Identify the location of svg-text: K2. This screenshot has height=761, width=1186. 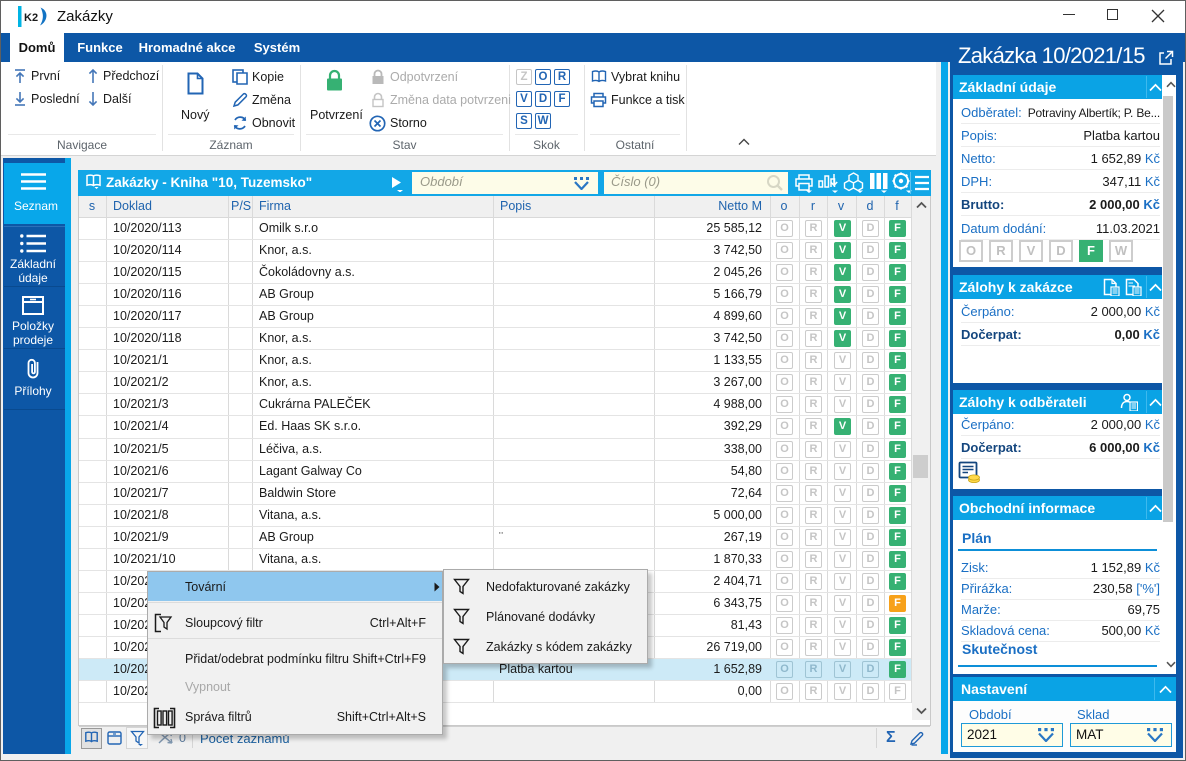
(31, 18).